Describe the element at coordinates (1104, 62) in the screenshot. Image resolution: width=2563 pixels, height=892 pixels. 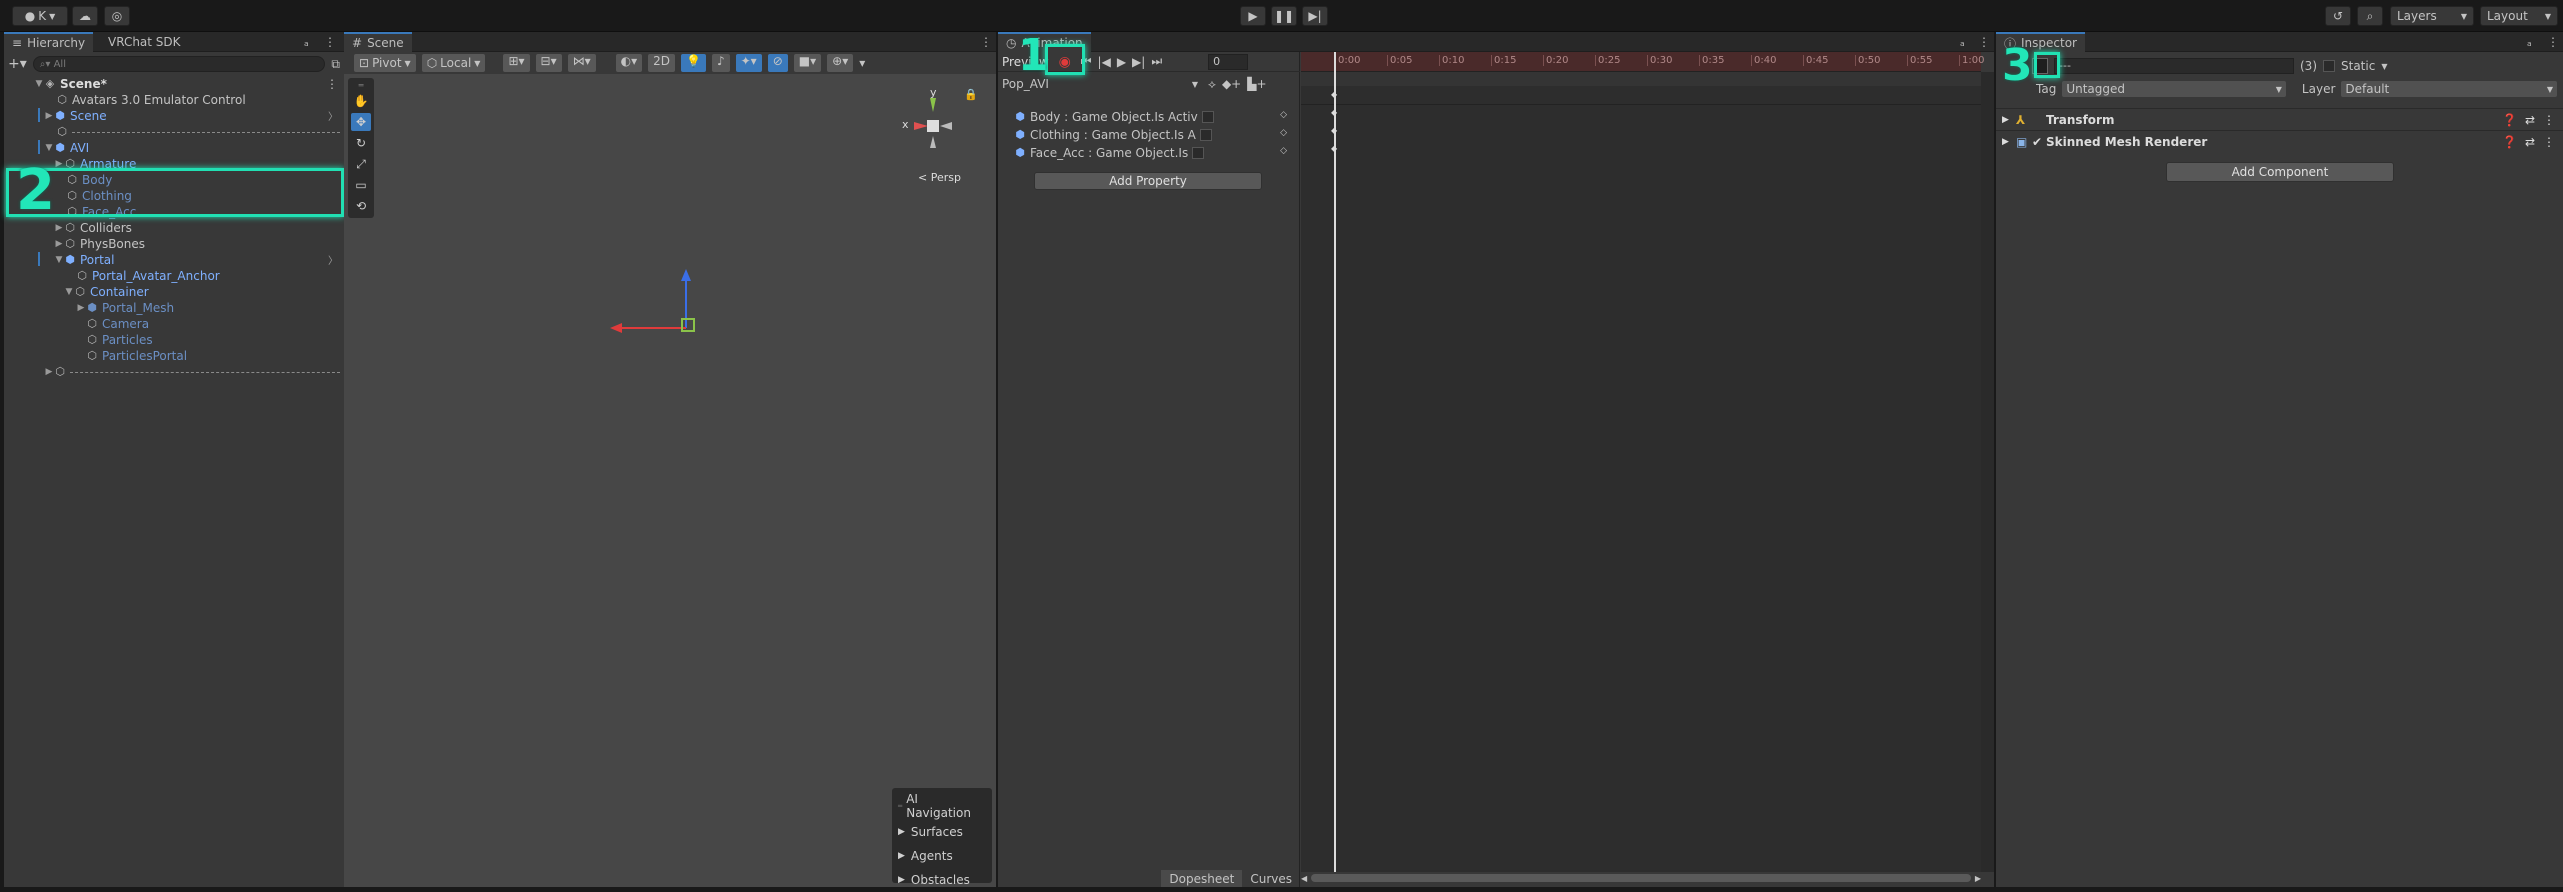
I see `prev-frame-icon: |◀` at that location.